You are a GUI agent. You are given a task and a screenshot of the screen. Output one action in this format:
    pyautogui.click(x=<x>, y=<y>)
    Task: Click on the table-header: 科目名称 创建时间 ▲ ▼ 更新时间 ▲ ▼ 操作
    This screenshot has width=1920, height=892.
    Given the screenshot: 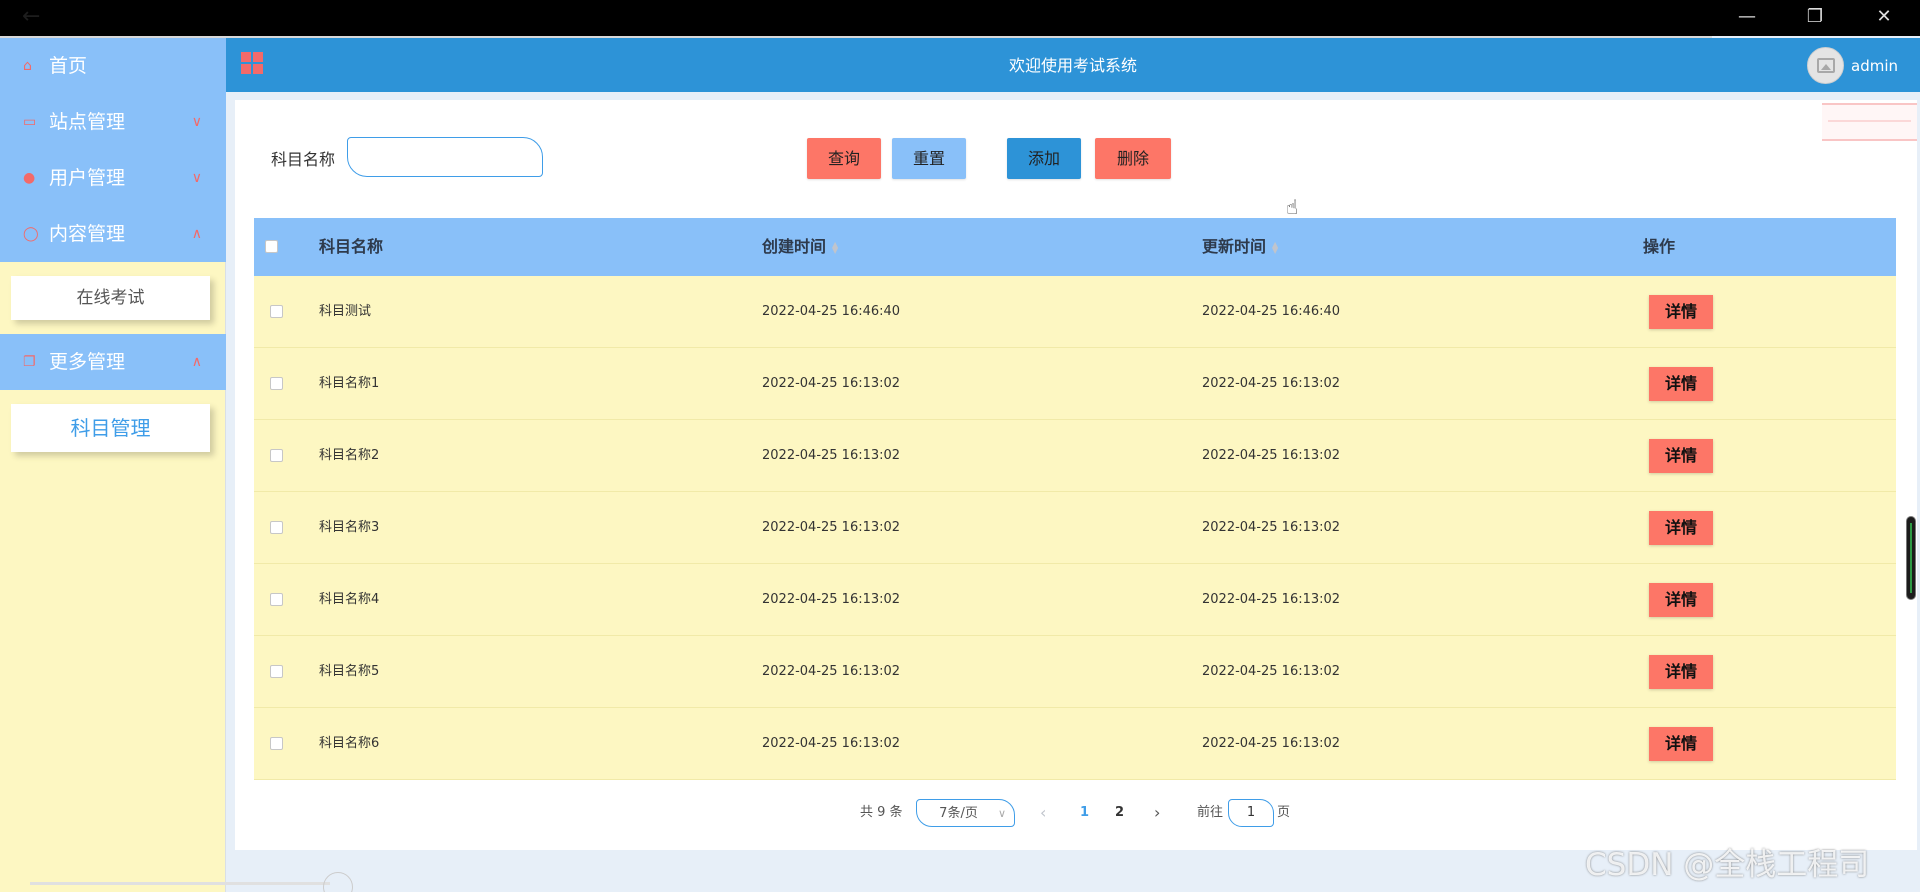 What is the action you would take?
    pyautogui.click(x=1075, y=247)
    